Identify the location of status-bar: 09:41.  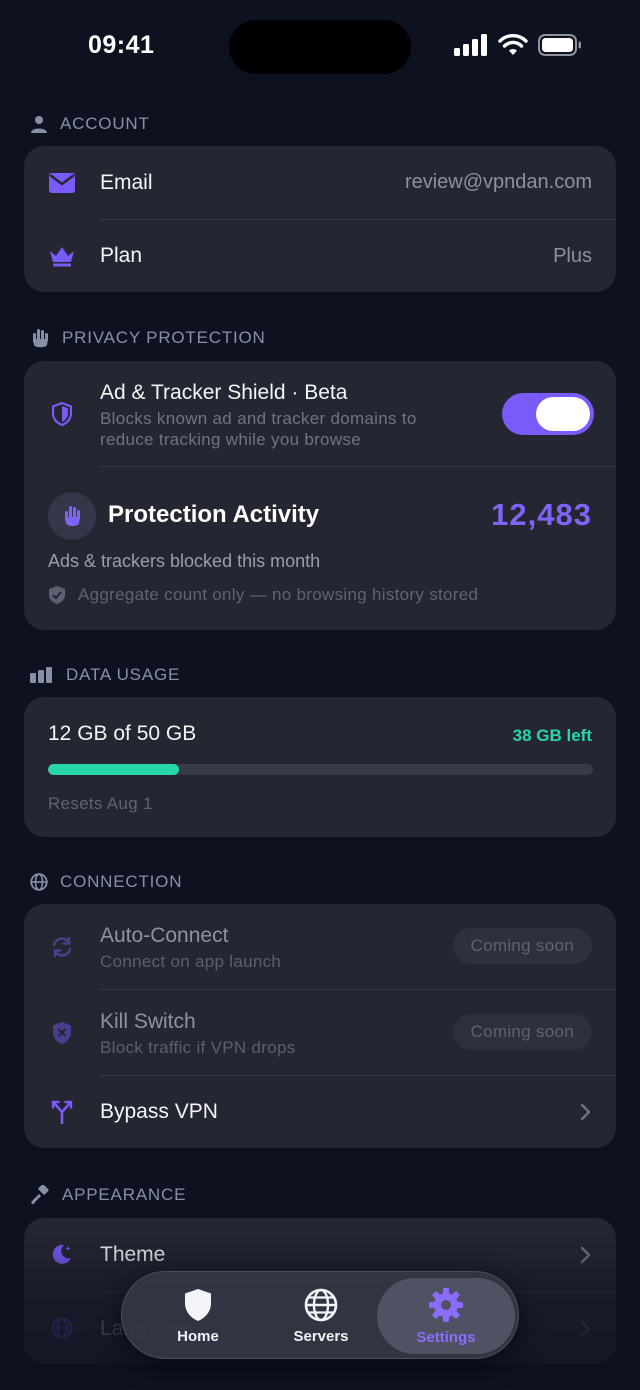
(320, 48).